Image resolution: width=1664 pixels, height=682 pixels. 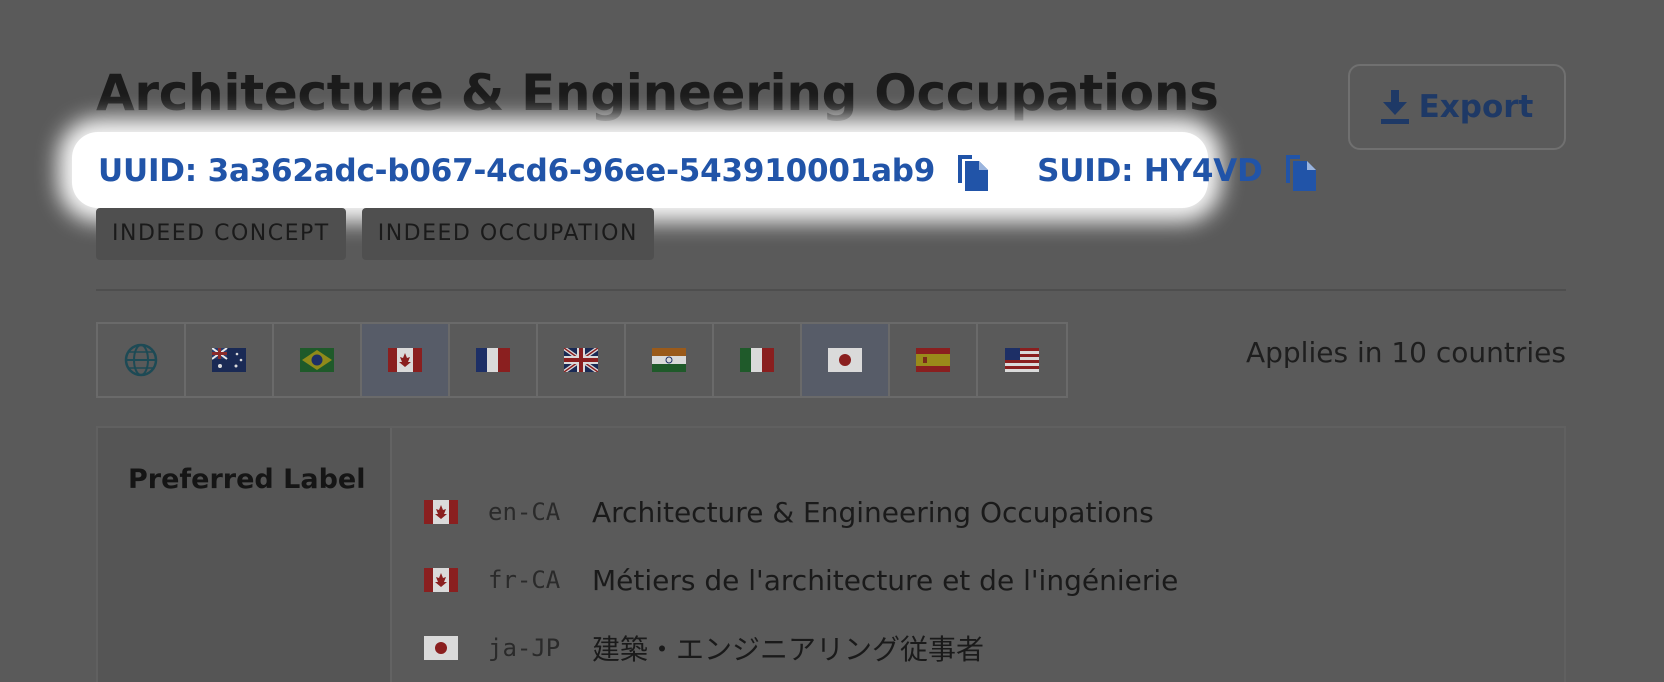 I want to click on italy-flag-icon, so click(x=757, y=360).